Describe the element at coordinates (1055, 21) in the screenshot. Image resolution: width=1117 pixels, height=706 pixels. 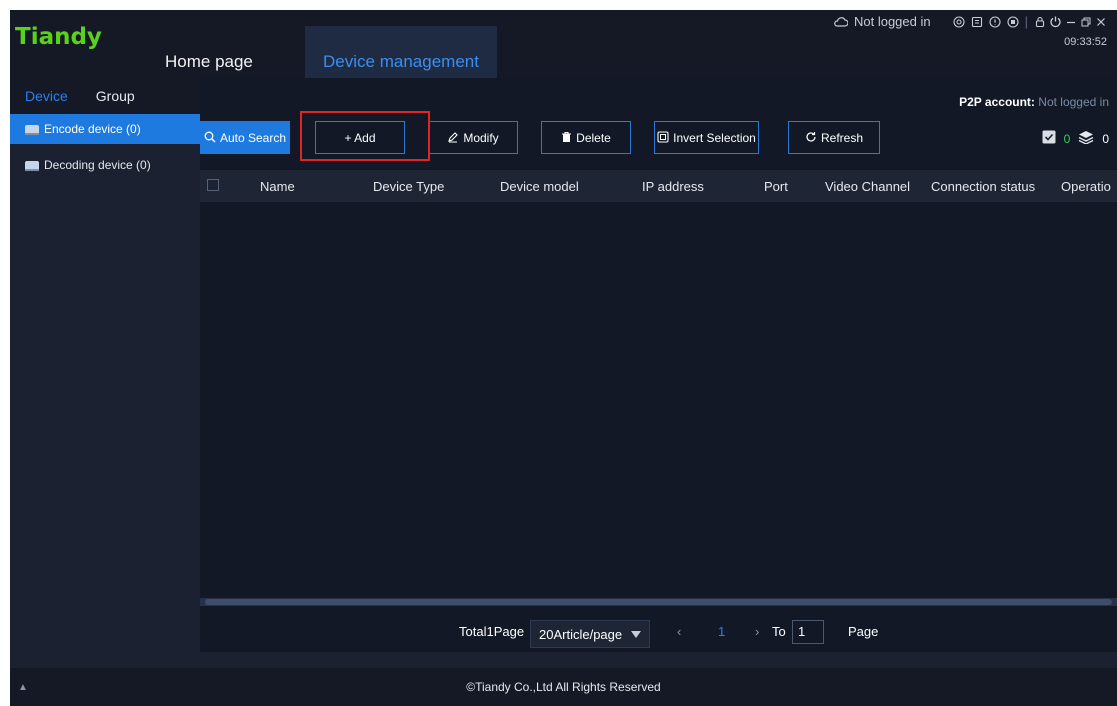
I see `power-icon` at that location.